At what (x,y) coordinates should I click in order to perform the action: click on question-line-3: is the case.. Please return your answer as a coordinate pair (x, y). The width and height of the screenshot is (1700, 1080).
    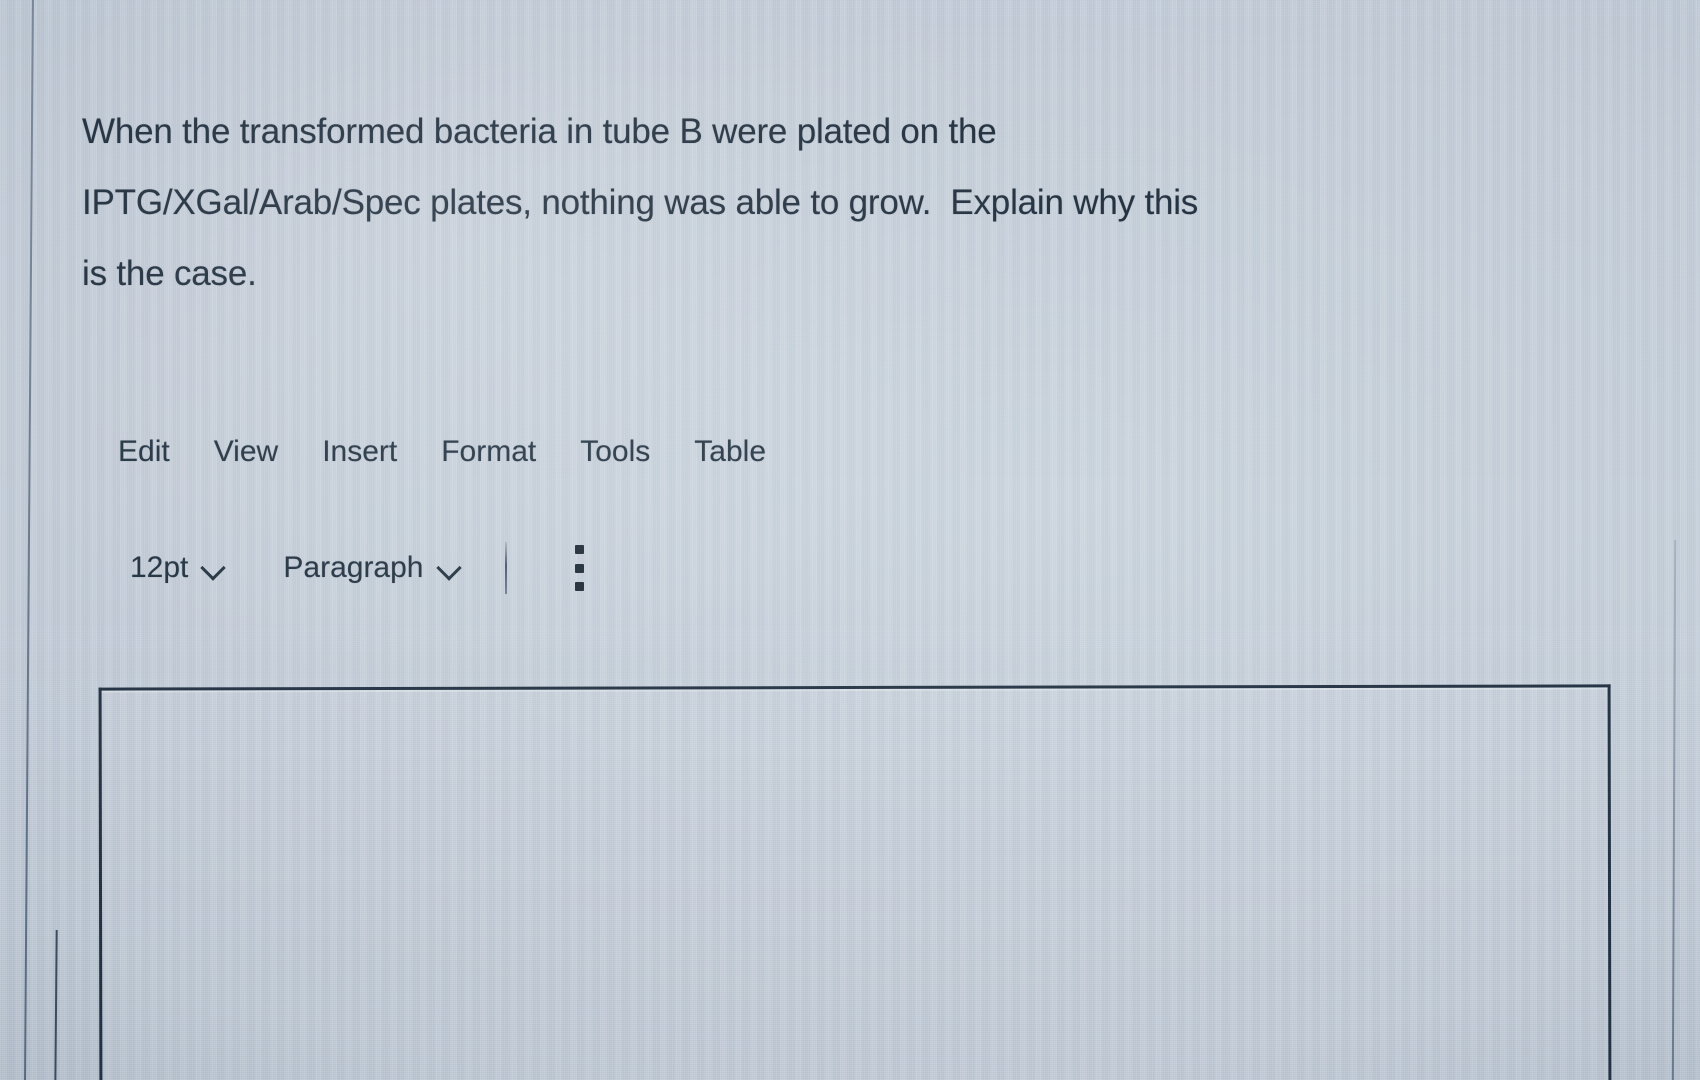
    Looking at the image, I should click on (169, 273).